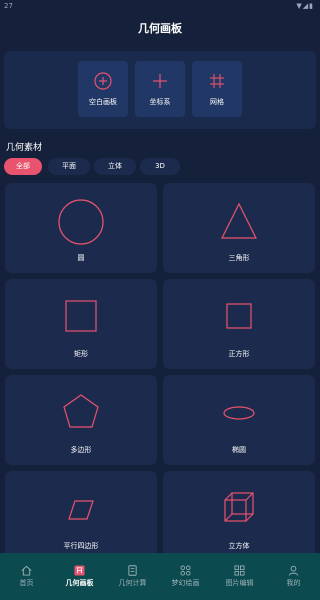  I want to click on card-polygon: 多边形, so click(81, 420).